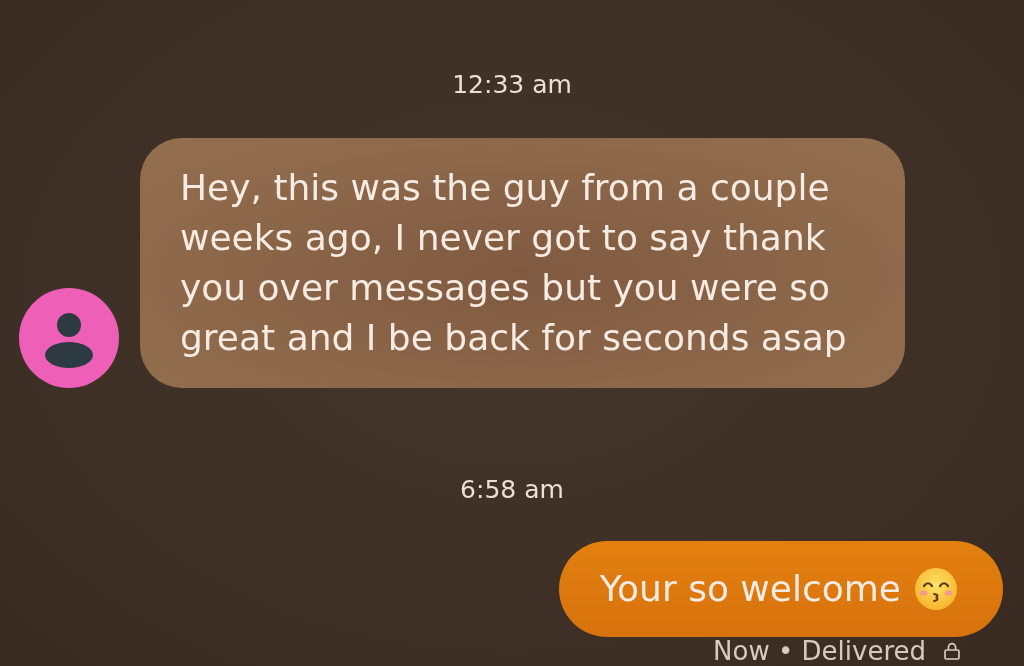  I want to click on kissing-face-icon, so click(936, 589).